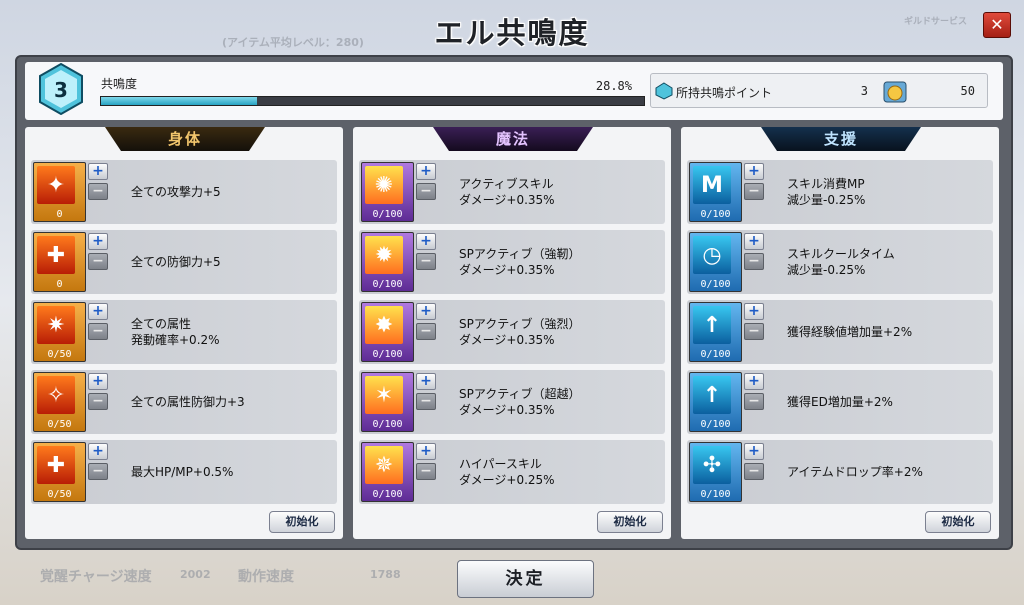 This screenshot has width=1024, height=605. Describe the element at coordinates (384, 185) in the screenshot. I see `active-skill-icon: ✺` at that location.